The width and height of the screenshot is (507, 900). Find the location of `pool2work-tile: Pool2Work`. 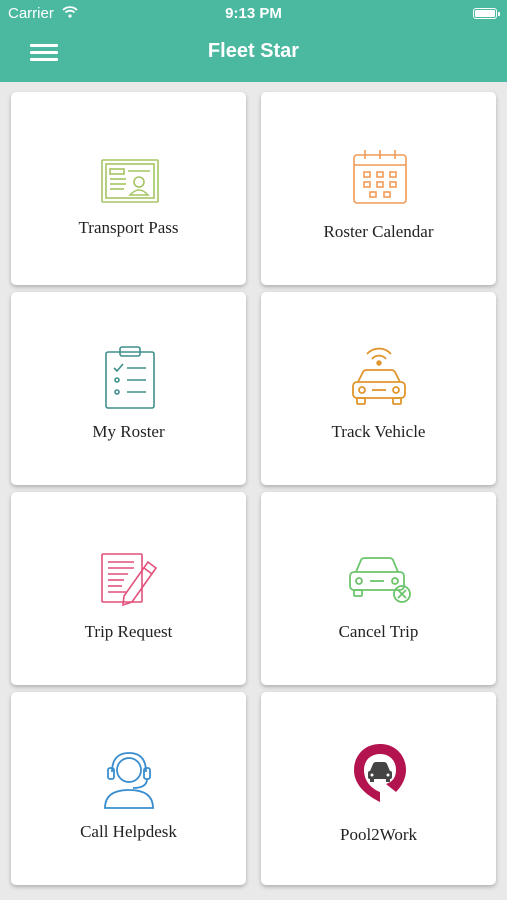

pool2work-tile: Pool2Work is located at coordinates (378, 788).